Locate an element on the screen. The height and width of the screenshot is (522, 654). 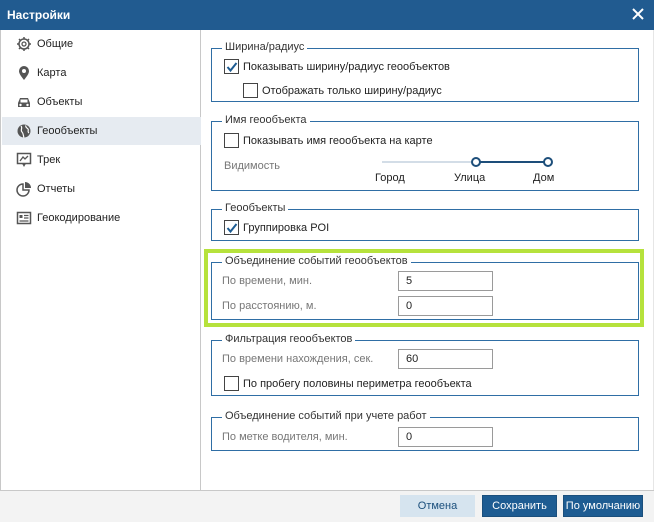
track-icon is located at coordinates (24, 160).